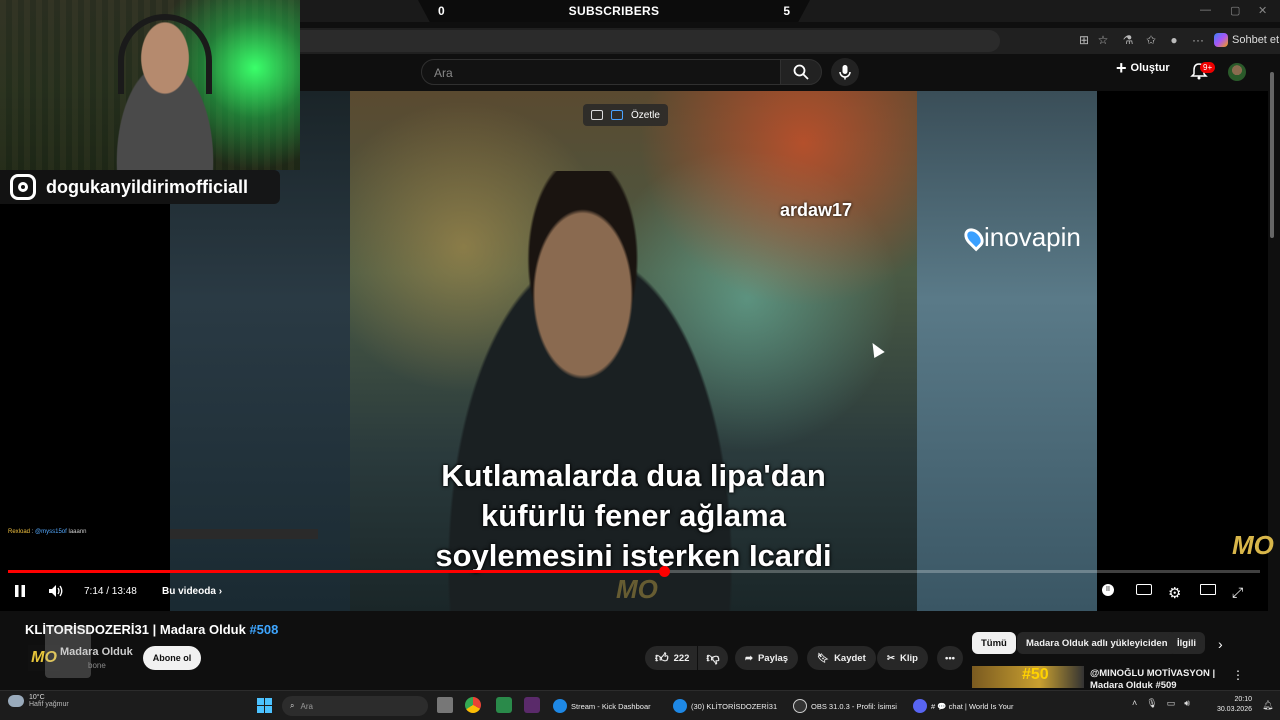  I want to click on instagram-icon, so click(23, 187).